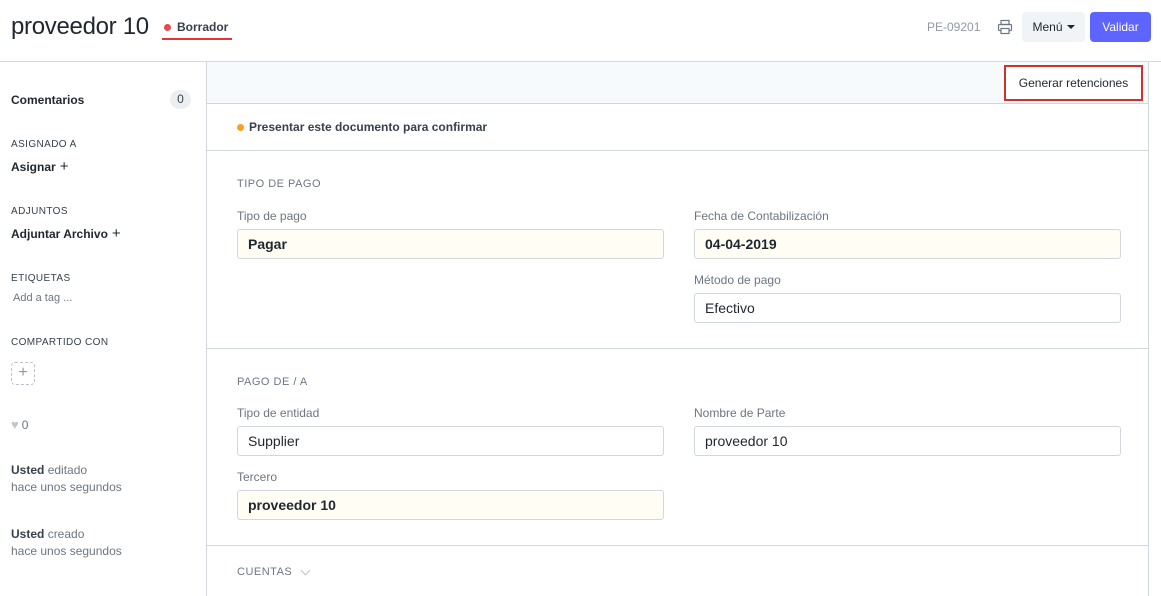 Image resolution: width=1161 pixels, height=596 pixels. What do you see at coordinates (761, 216) in the screenshot?
I see `posting-date-label: Fecha de Contabilización` at bounding box center [761, 216].